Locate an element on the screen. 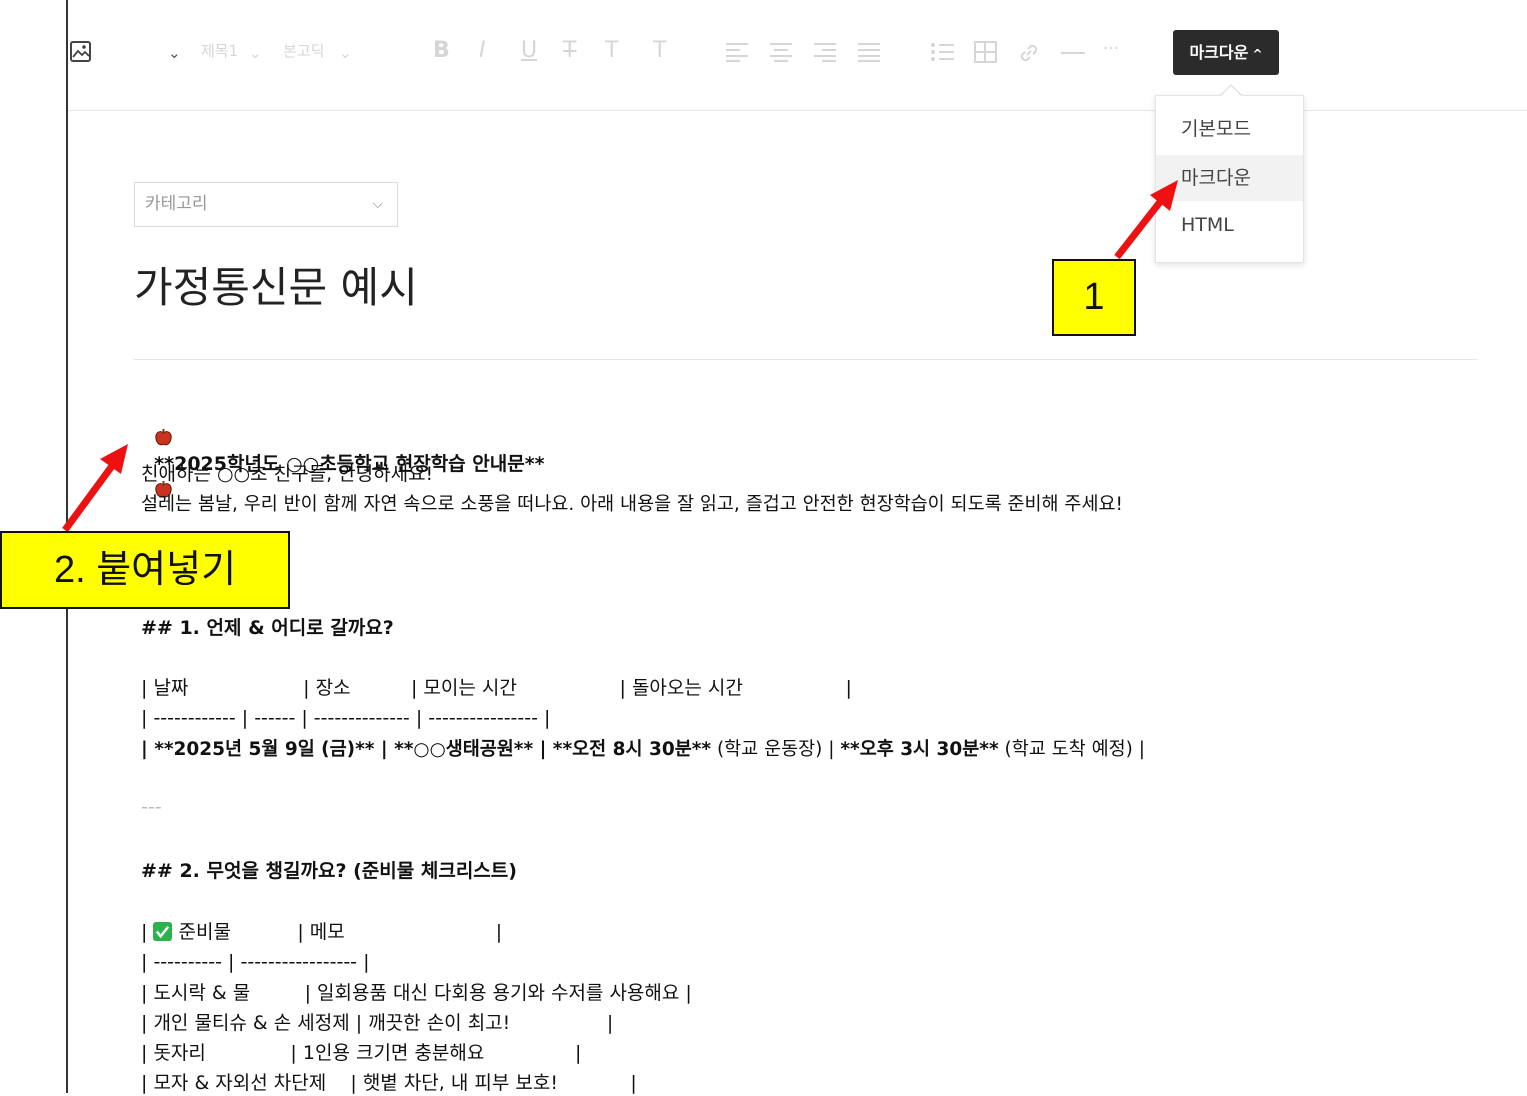 The image size is (1527, 1096). strikethrough-icon: T is located at coordinates (569, 51).